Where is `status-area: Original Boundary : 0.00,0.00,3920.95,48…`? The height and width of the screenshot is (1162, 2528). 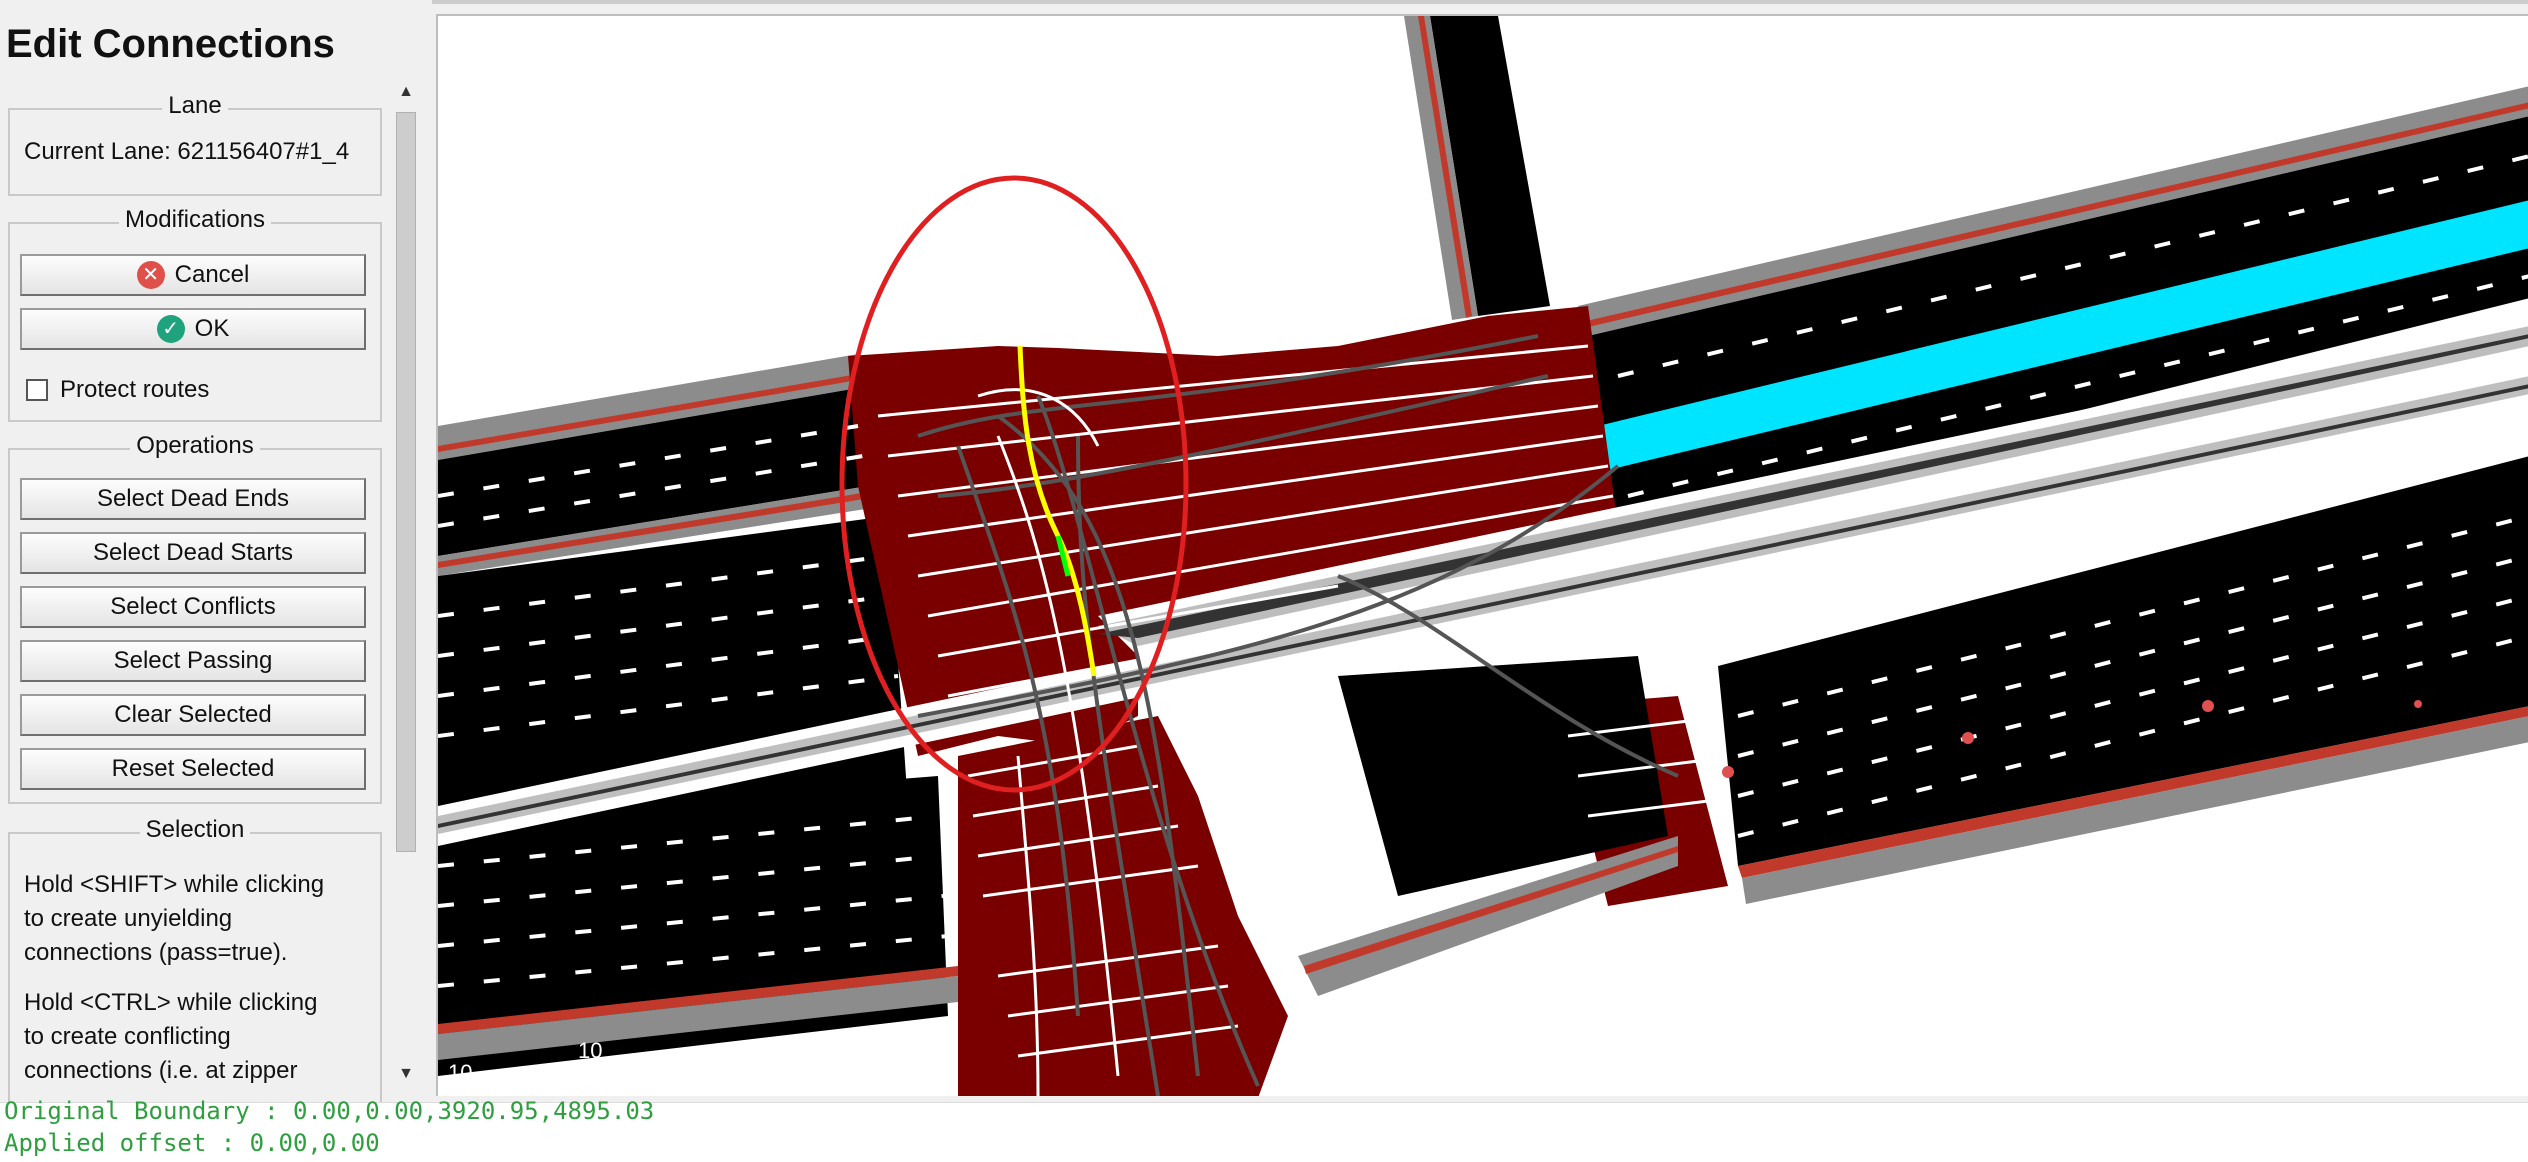 status-area: Original Boundary : 0.00,0.00,3920.95,48… is located at coordinates (1264, 1129).